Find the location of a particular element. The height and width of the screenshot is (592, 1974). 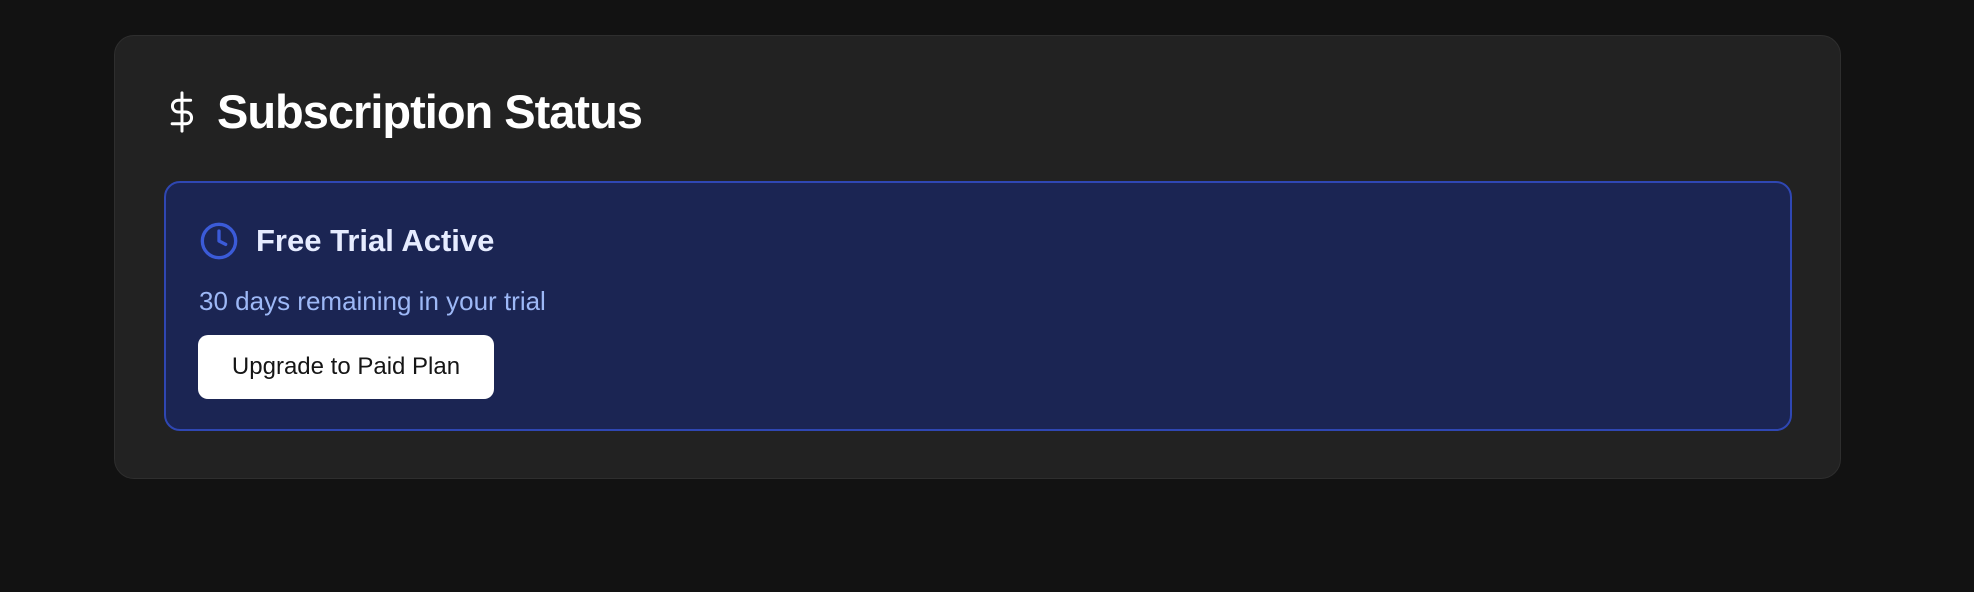

card-header: Subscription Status is located at coordinates (405, 112).